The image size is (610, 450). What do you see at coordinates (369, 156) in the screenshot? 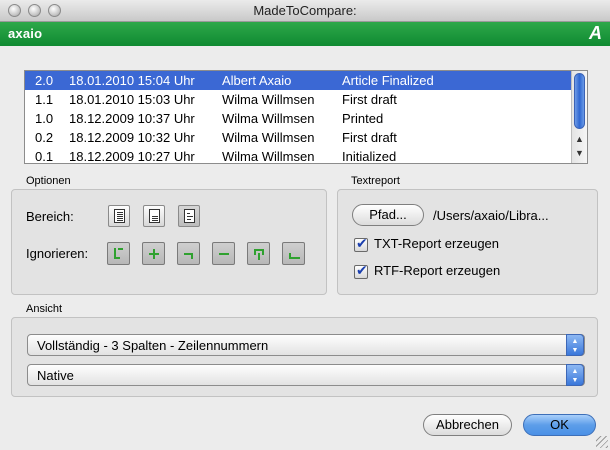
I see `version-note: Initialized` at bounding box center [369, 156].